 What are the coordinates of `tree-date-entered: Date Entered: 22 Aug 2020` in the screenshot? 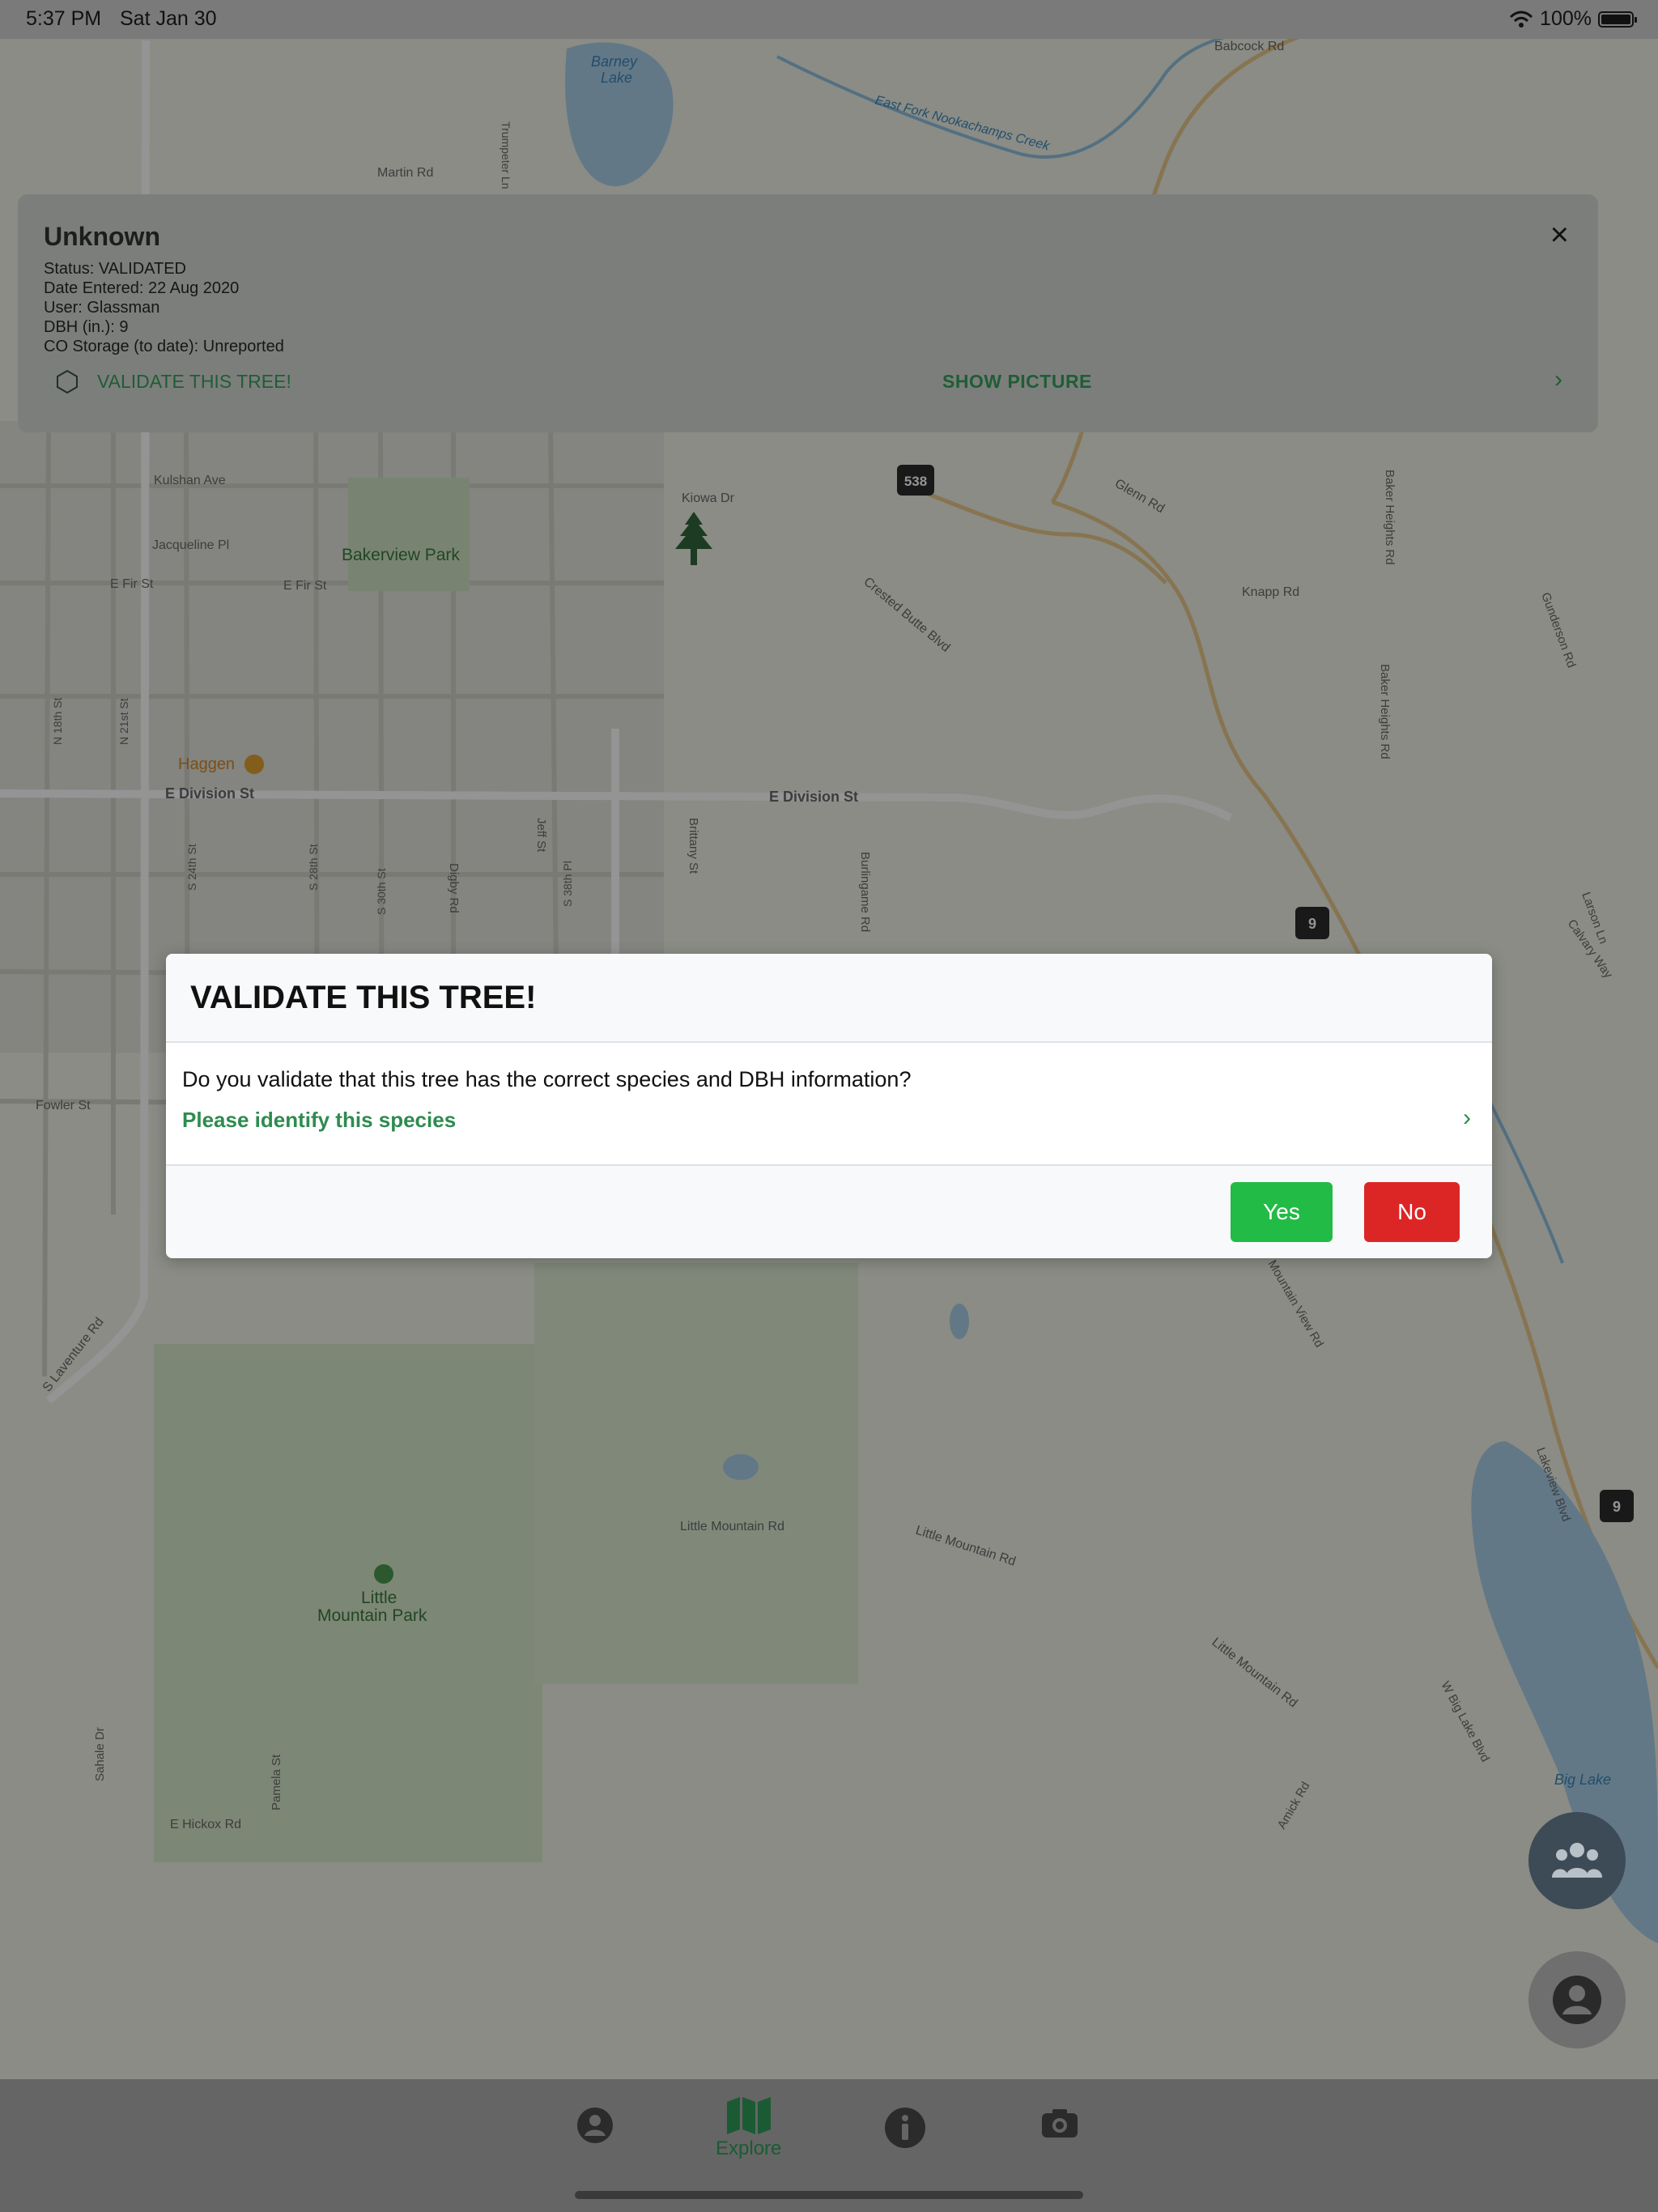 It's located at (142, 288).